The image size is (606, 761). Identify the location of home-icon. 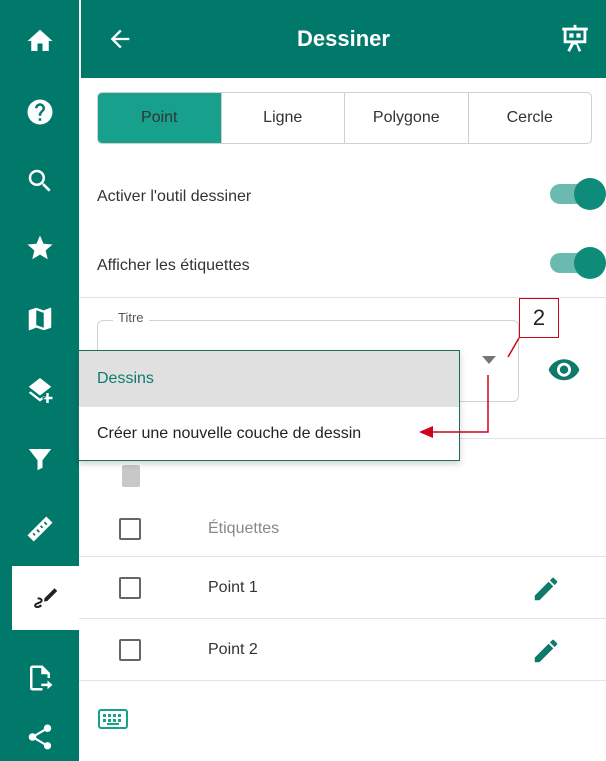
(39, 40).